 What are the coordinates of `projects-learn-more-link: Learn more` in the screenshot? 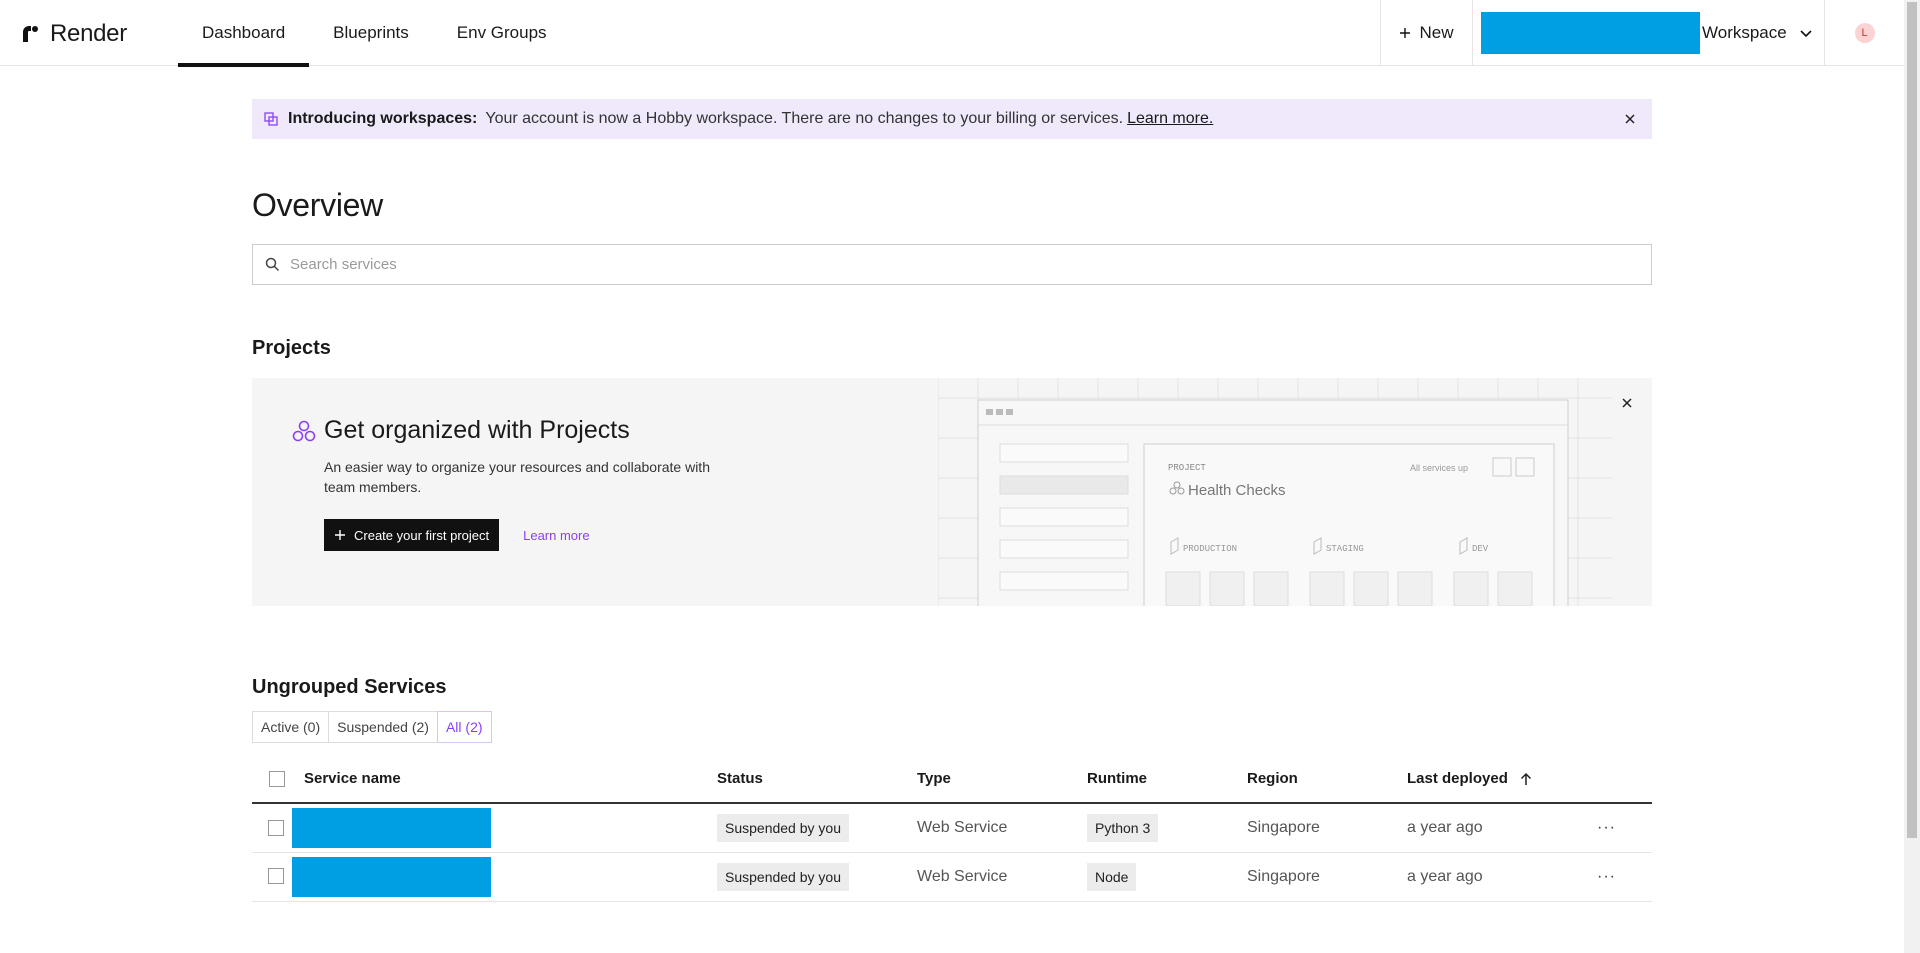 It's located at (556, 535).